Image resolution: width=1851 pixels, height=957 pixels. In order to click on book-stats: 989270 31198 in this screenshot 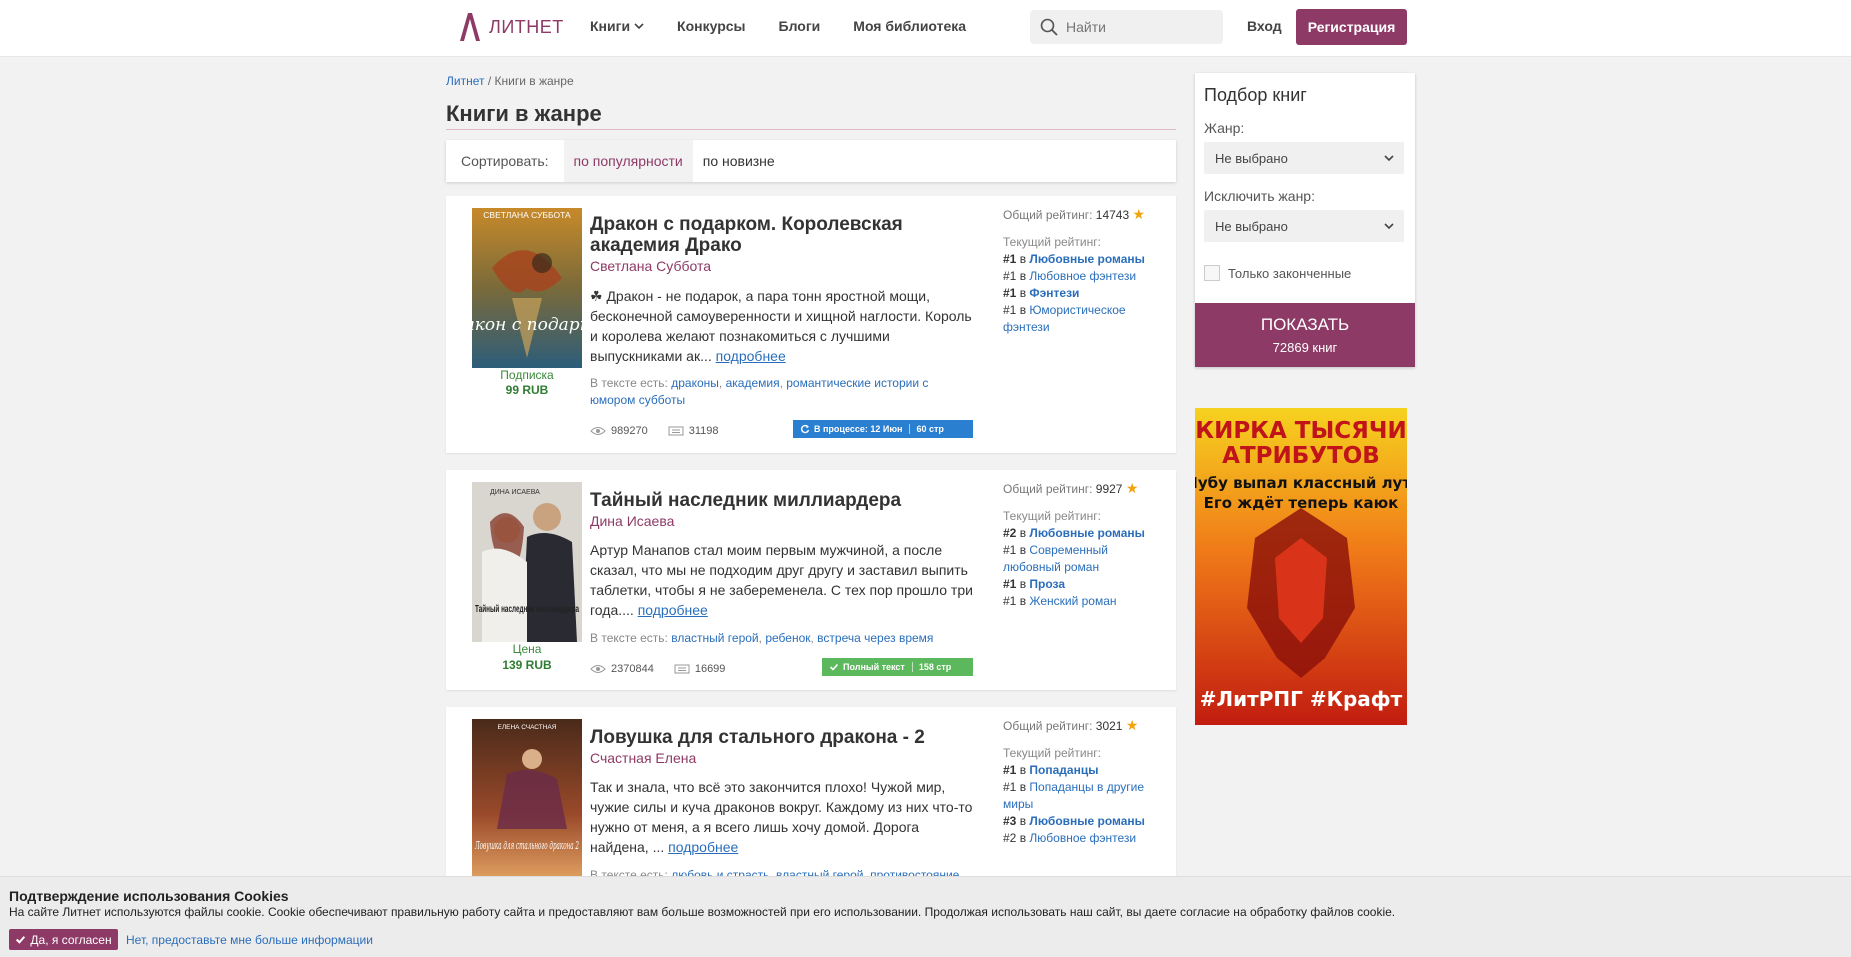, I will do `click(654, 431)`.